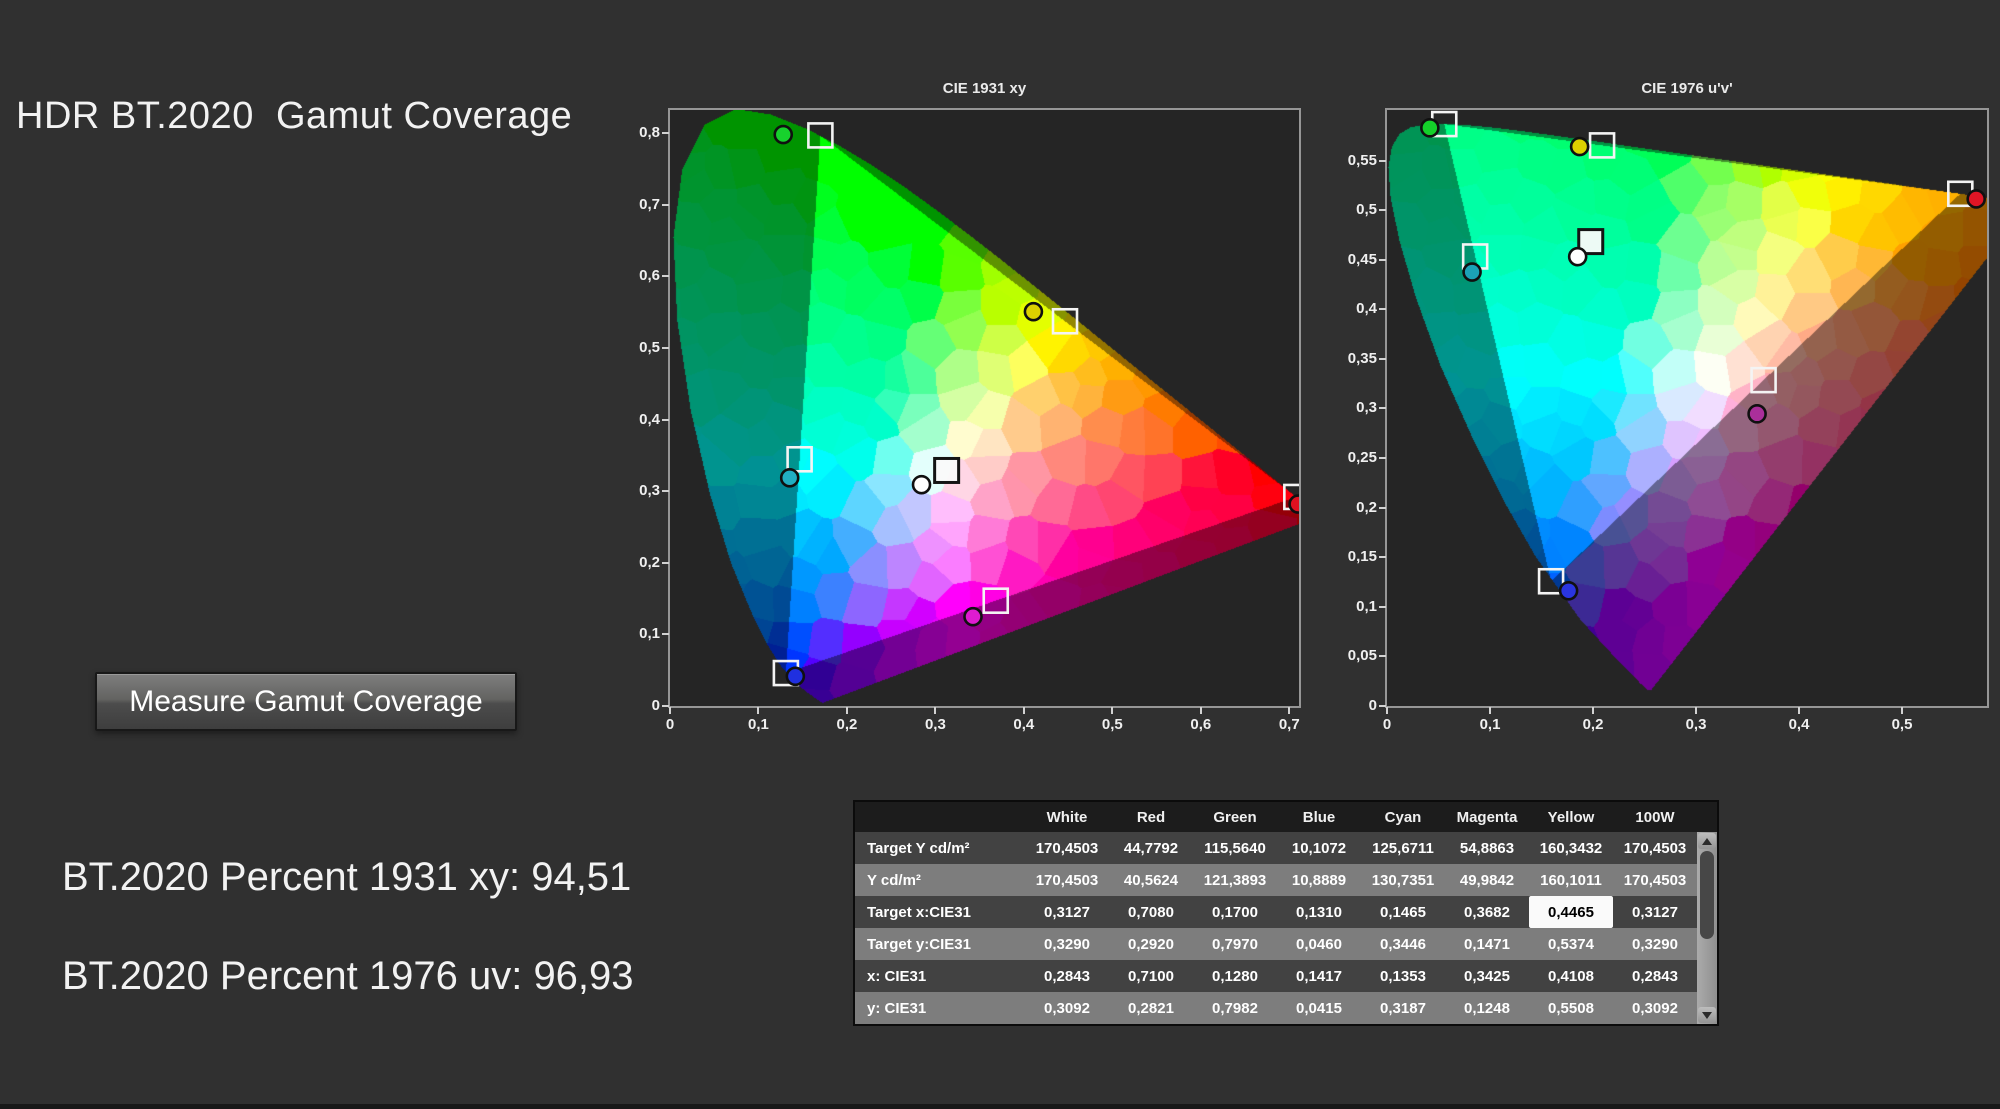 Image resolution: width=2000 pixels, height=1109 pixels. Describe the element at coordinates (1487, 976) in the screenshot. I see `table-cell: 0,3425` at that location.